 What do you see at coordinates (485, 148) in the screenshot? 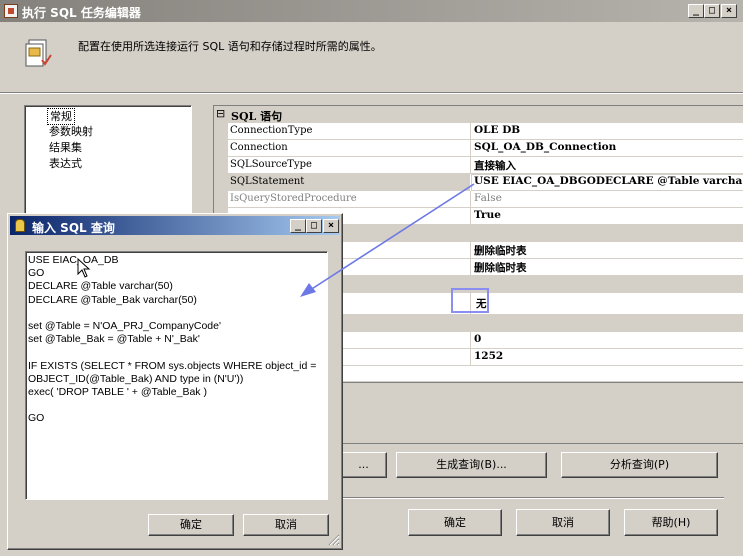
I see `grid-row-connection: Connection SQL_OA_DB_Connection` at bounding box center [485, 148].